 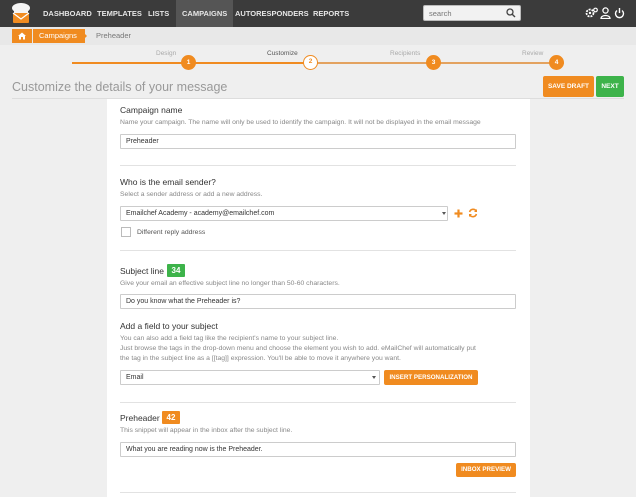 What do you see at coordinates (556, 62) in the screenshot?
I see `step-review: 4` at bounding box center [556, 62].